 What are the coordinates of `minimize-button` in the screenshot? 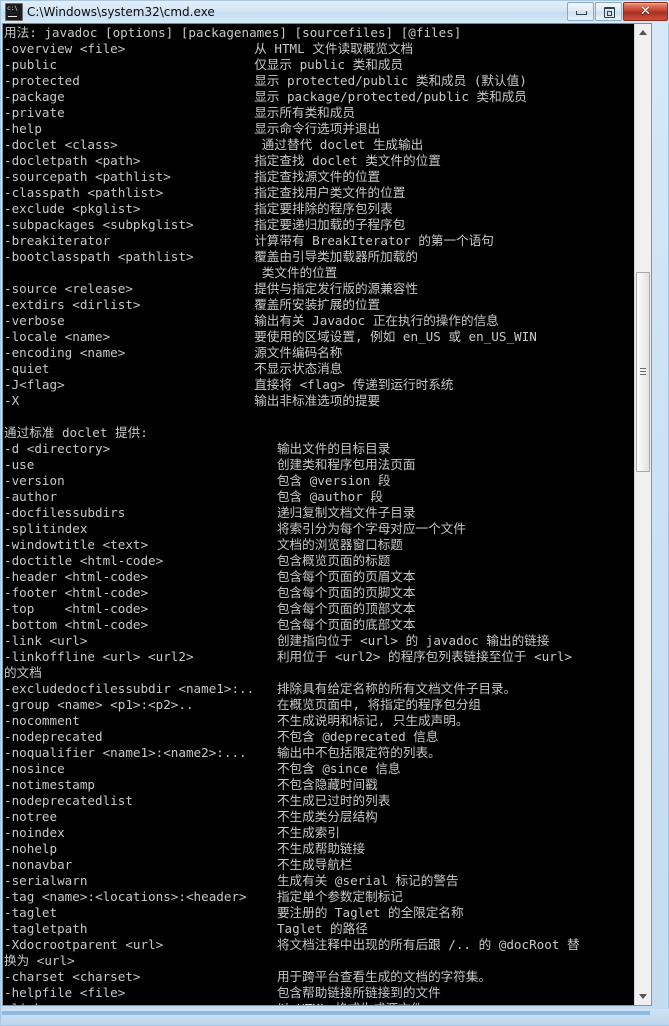 It's located at (580, 11).